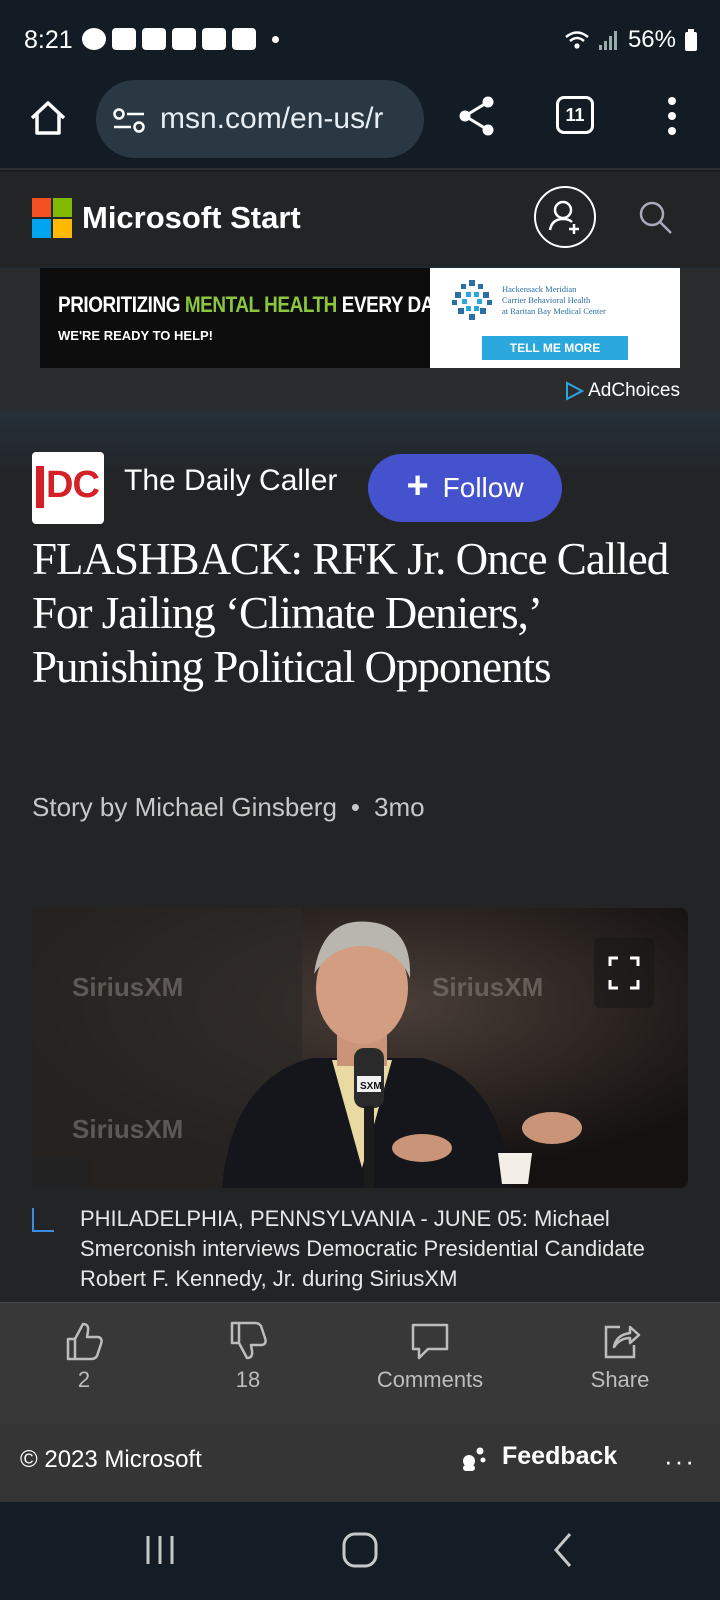  What do you see at coordinates (73, 485) in the screenshot?
I see `publisher-logo-text: DC` at bounding box center [73, 485].